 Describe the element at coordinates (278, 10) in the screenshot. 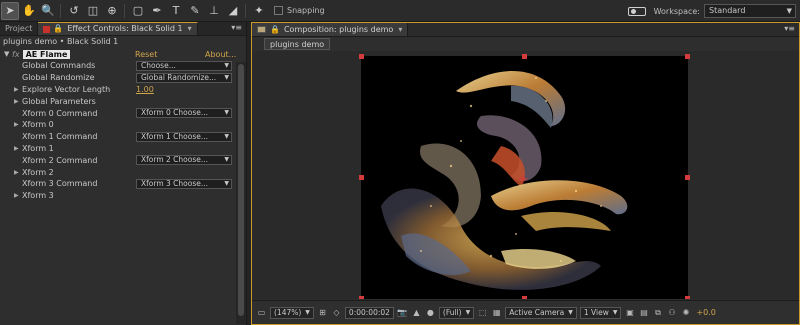

I see `snapping-checkbox` at that location.